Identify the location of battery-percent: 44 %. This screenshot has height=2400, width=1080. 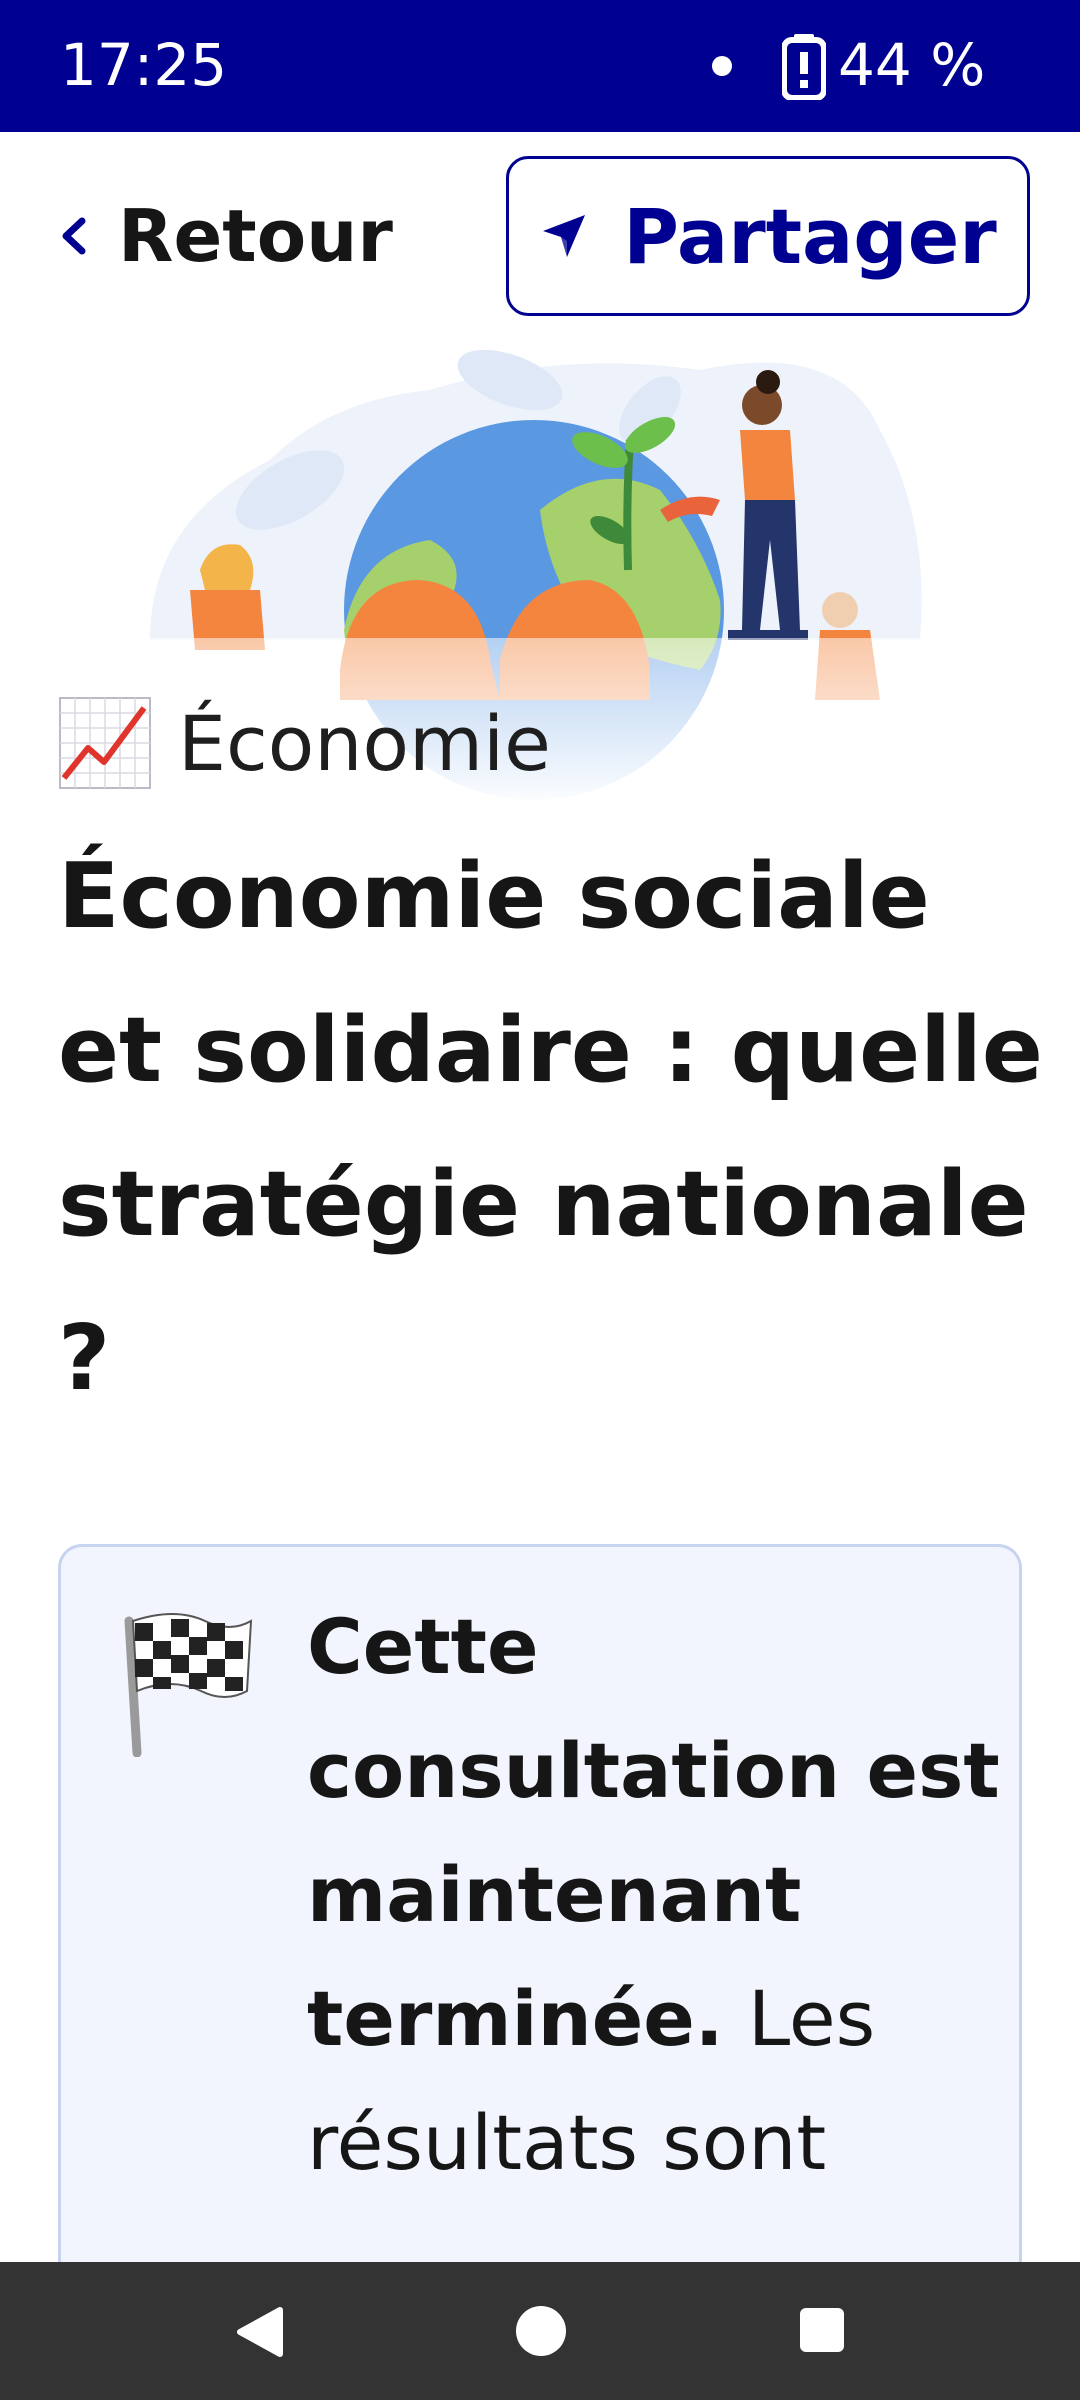
(912, 65).